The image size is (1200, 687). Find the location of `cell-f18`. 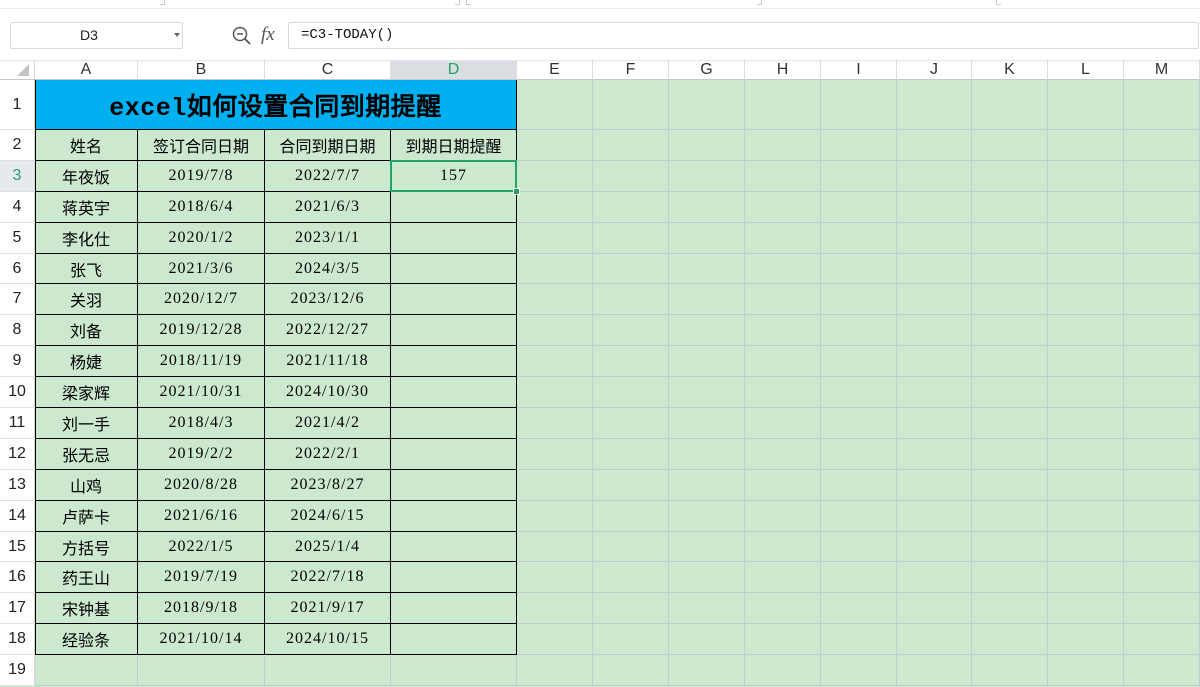

cell-f18 is located at coordinates (631, 640).